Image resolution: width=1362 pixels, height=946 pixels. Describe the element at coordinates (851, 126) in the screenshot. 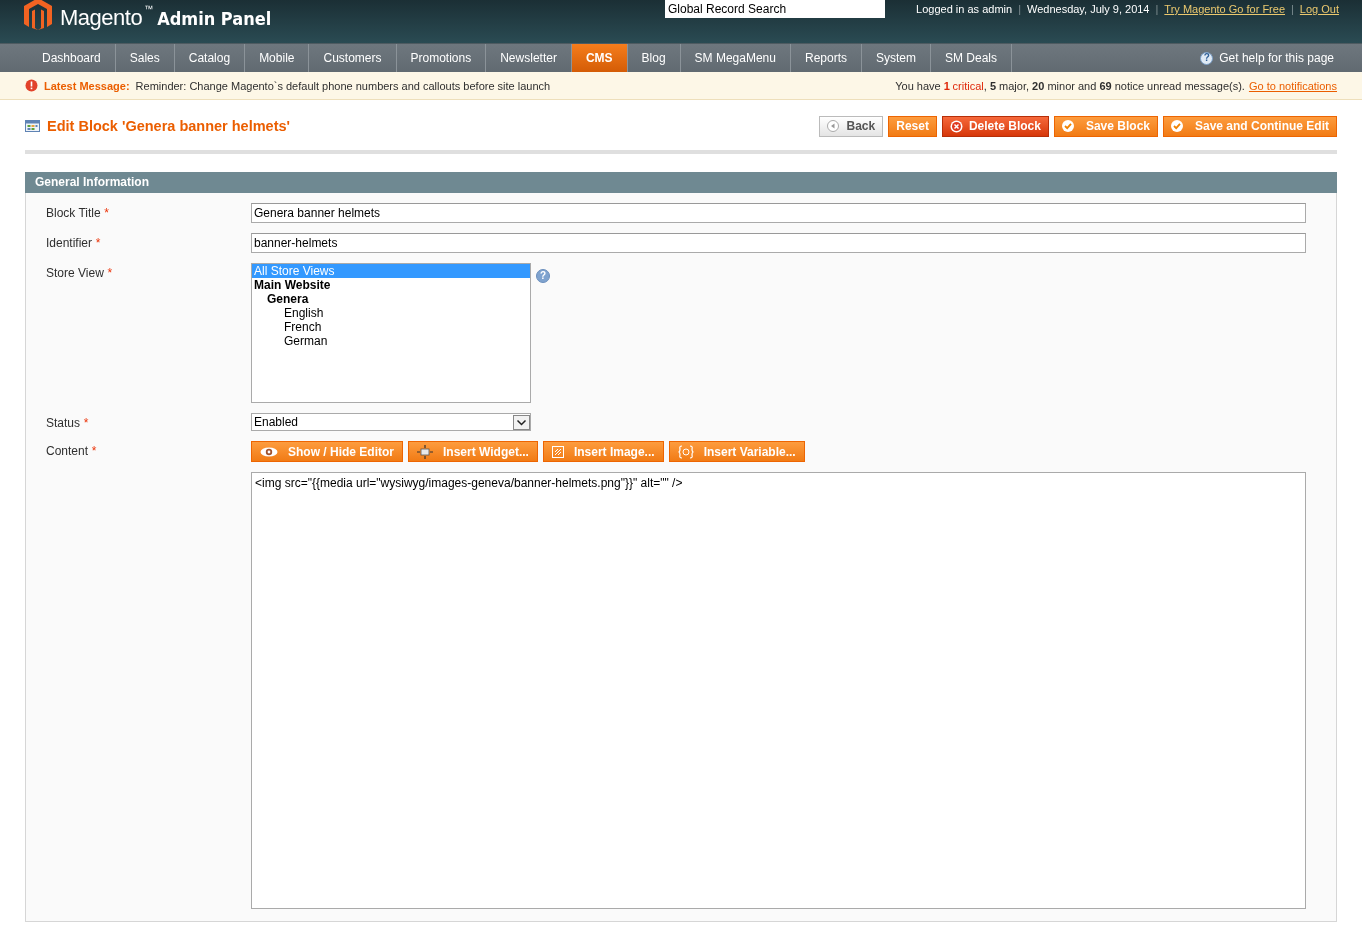

I see `back-button: Back` at that location.